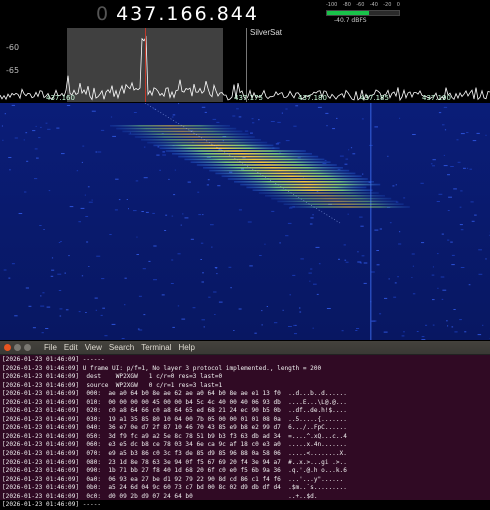 The height and width of the screenshot is (510, 490). What do you see at coordinates (50, 347) in the screenshot?
I see `menu-file: File` at bounding box center [50, 347].